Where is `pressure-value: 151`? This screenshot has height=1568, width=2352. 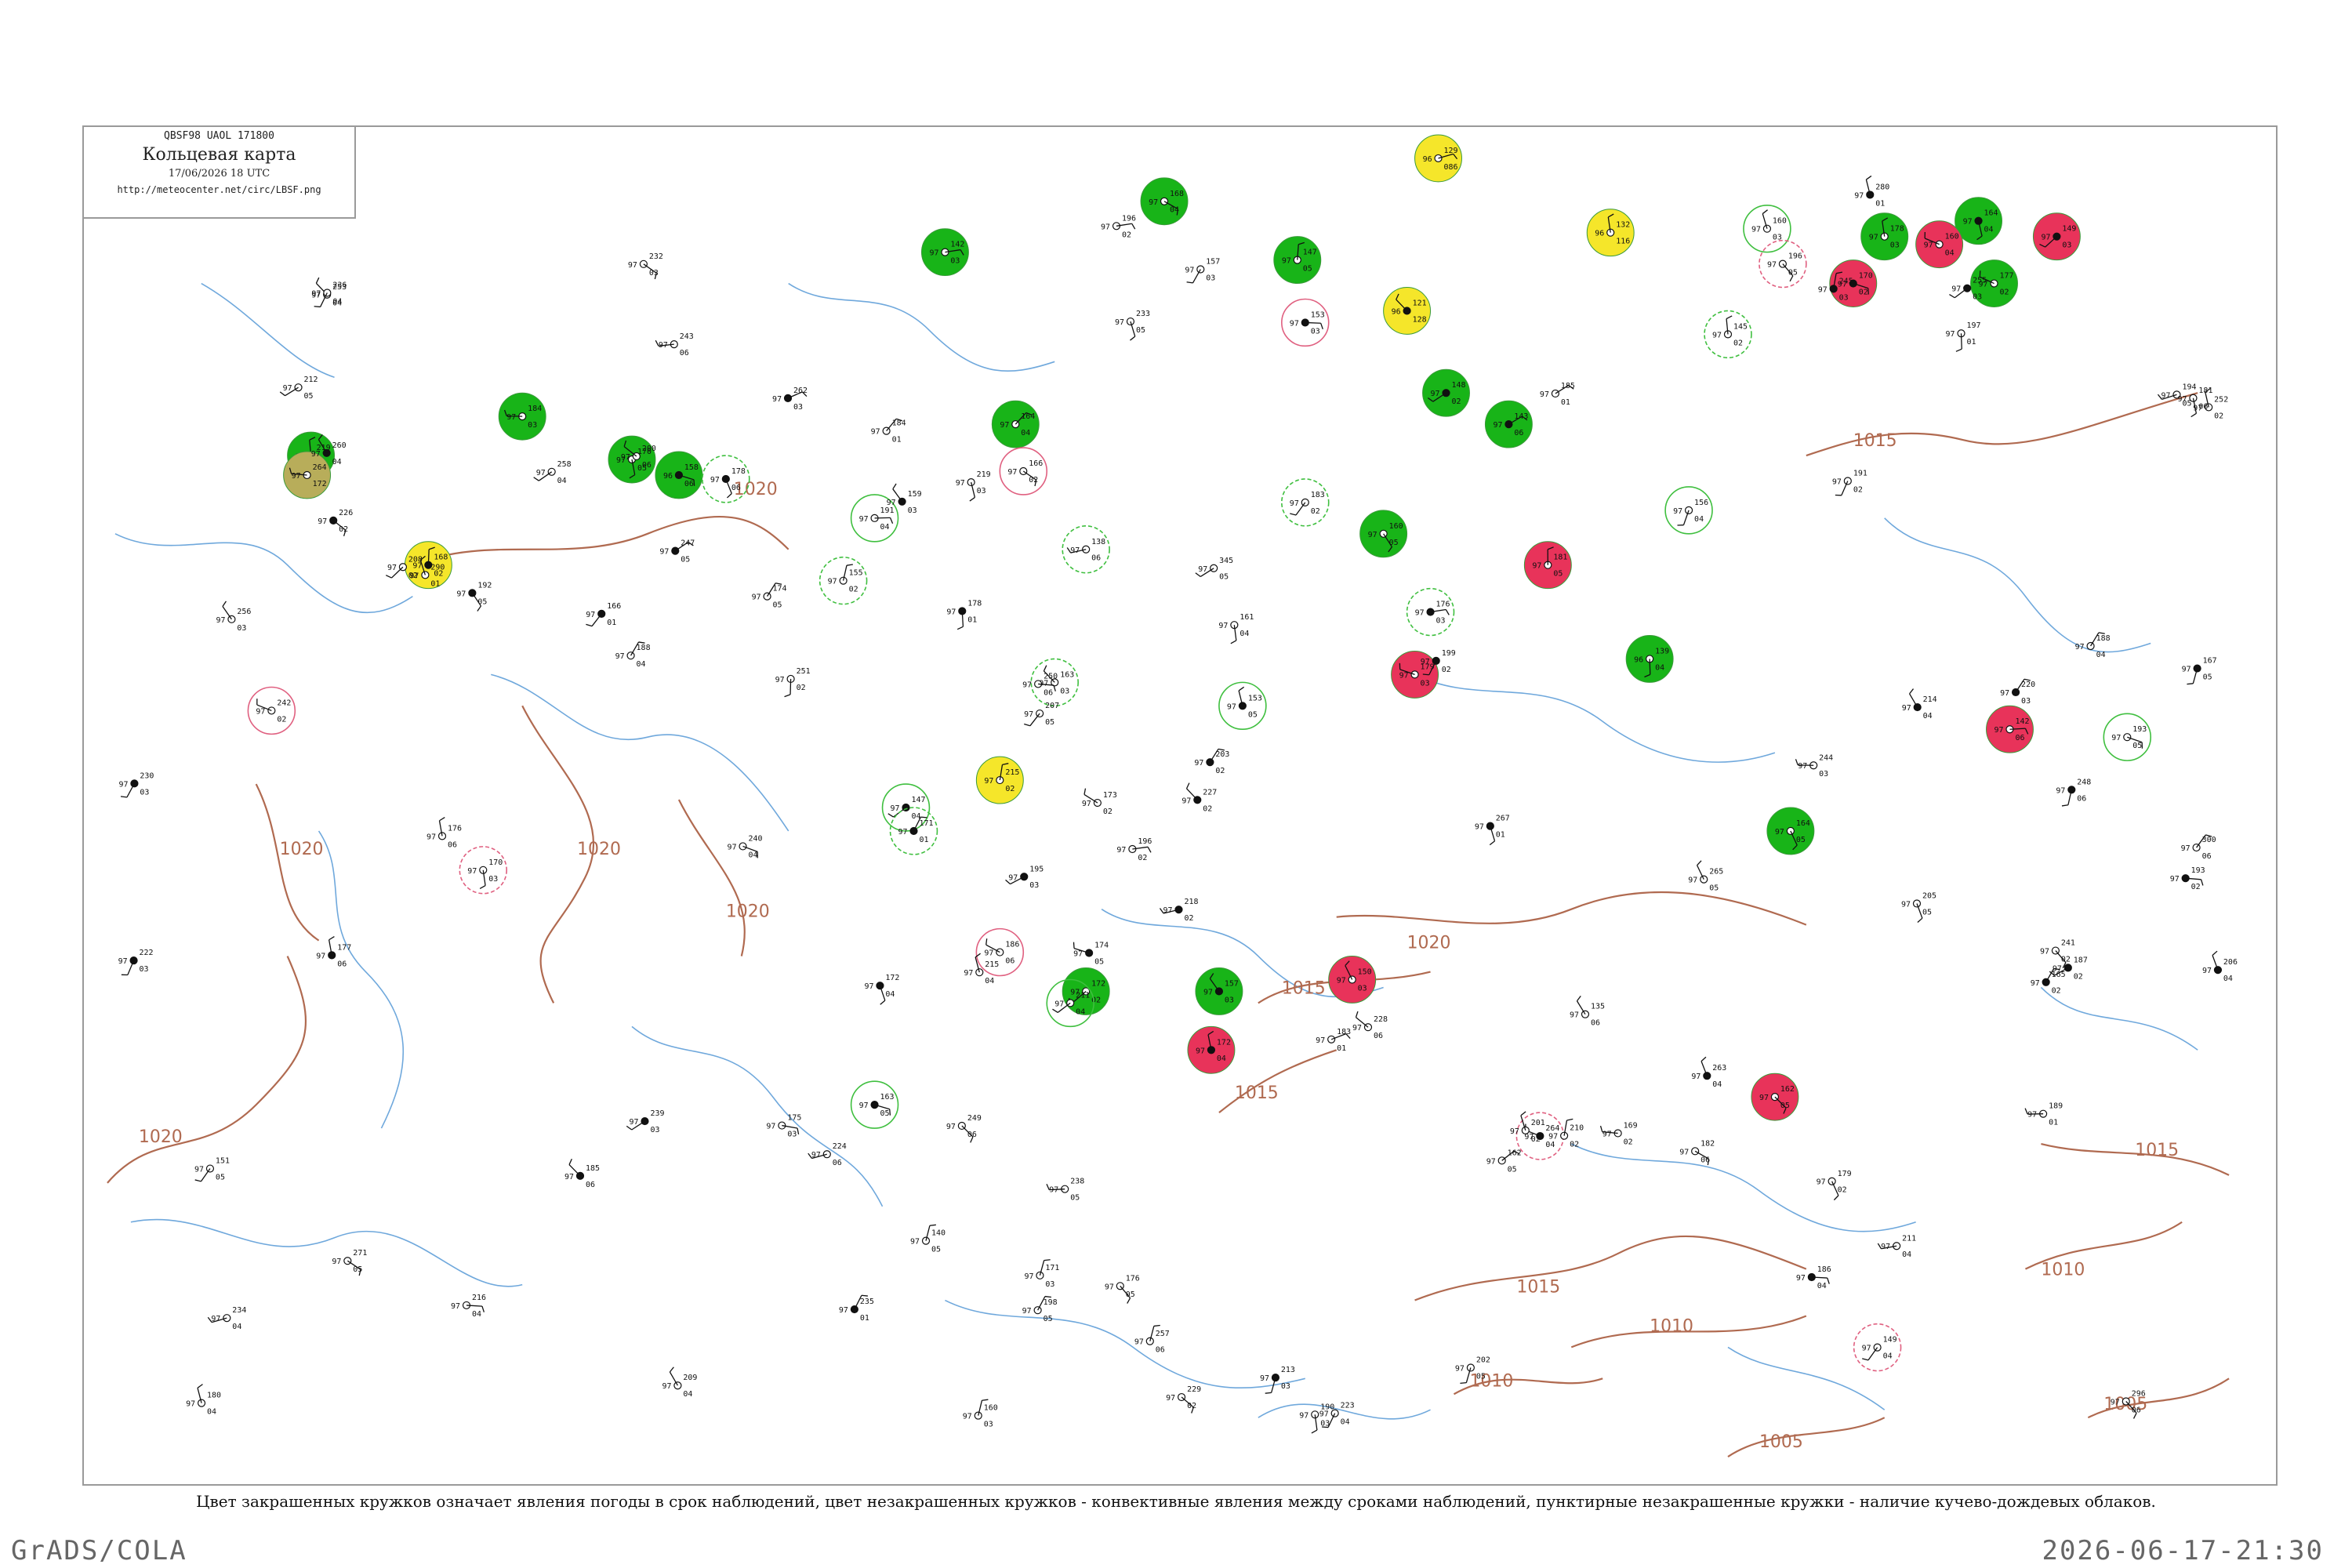
pressure-value: 151 is located at coordinates (223, 1161).